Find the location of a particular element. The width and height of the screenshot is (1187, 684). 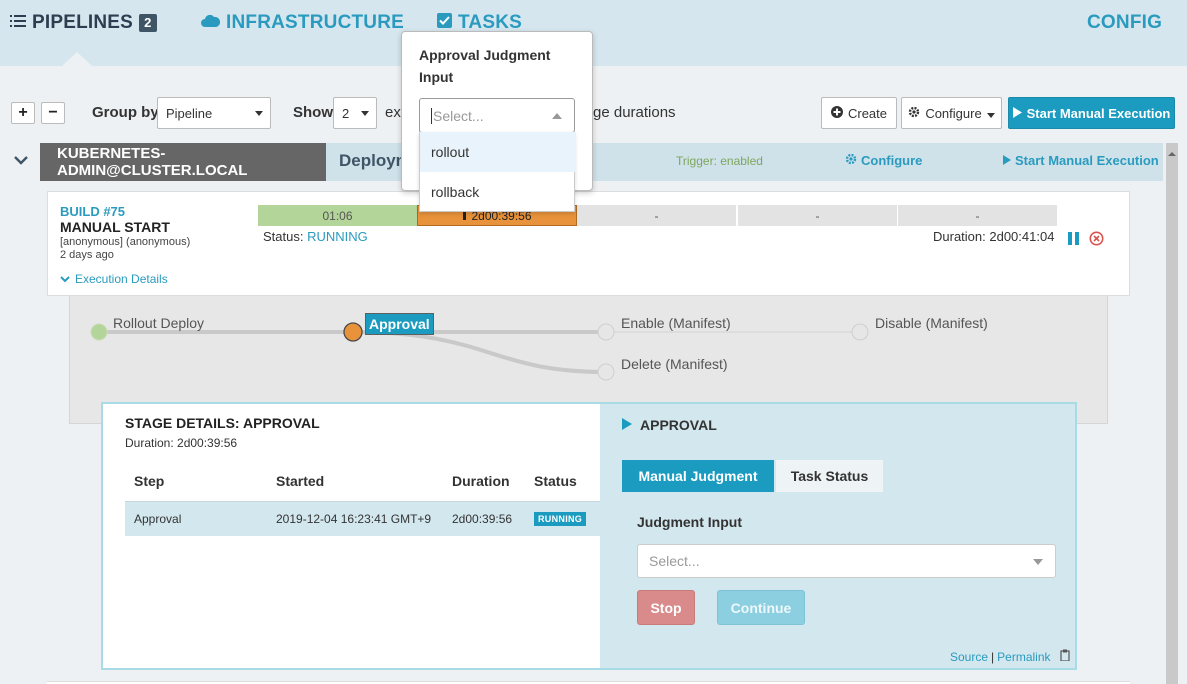

node-delete-dot is located at coordinates (606, 372).